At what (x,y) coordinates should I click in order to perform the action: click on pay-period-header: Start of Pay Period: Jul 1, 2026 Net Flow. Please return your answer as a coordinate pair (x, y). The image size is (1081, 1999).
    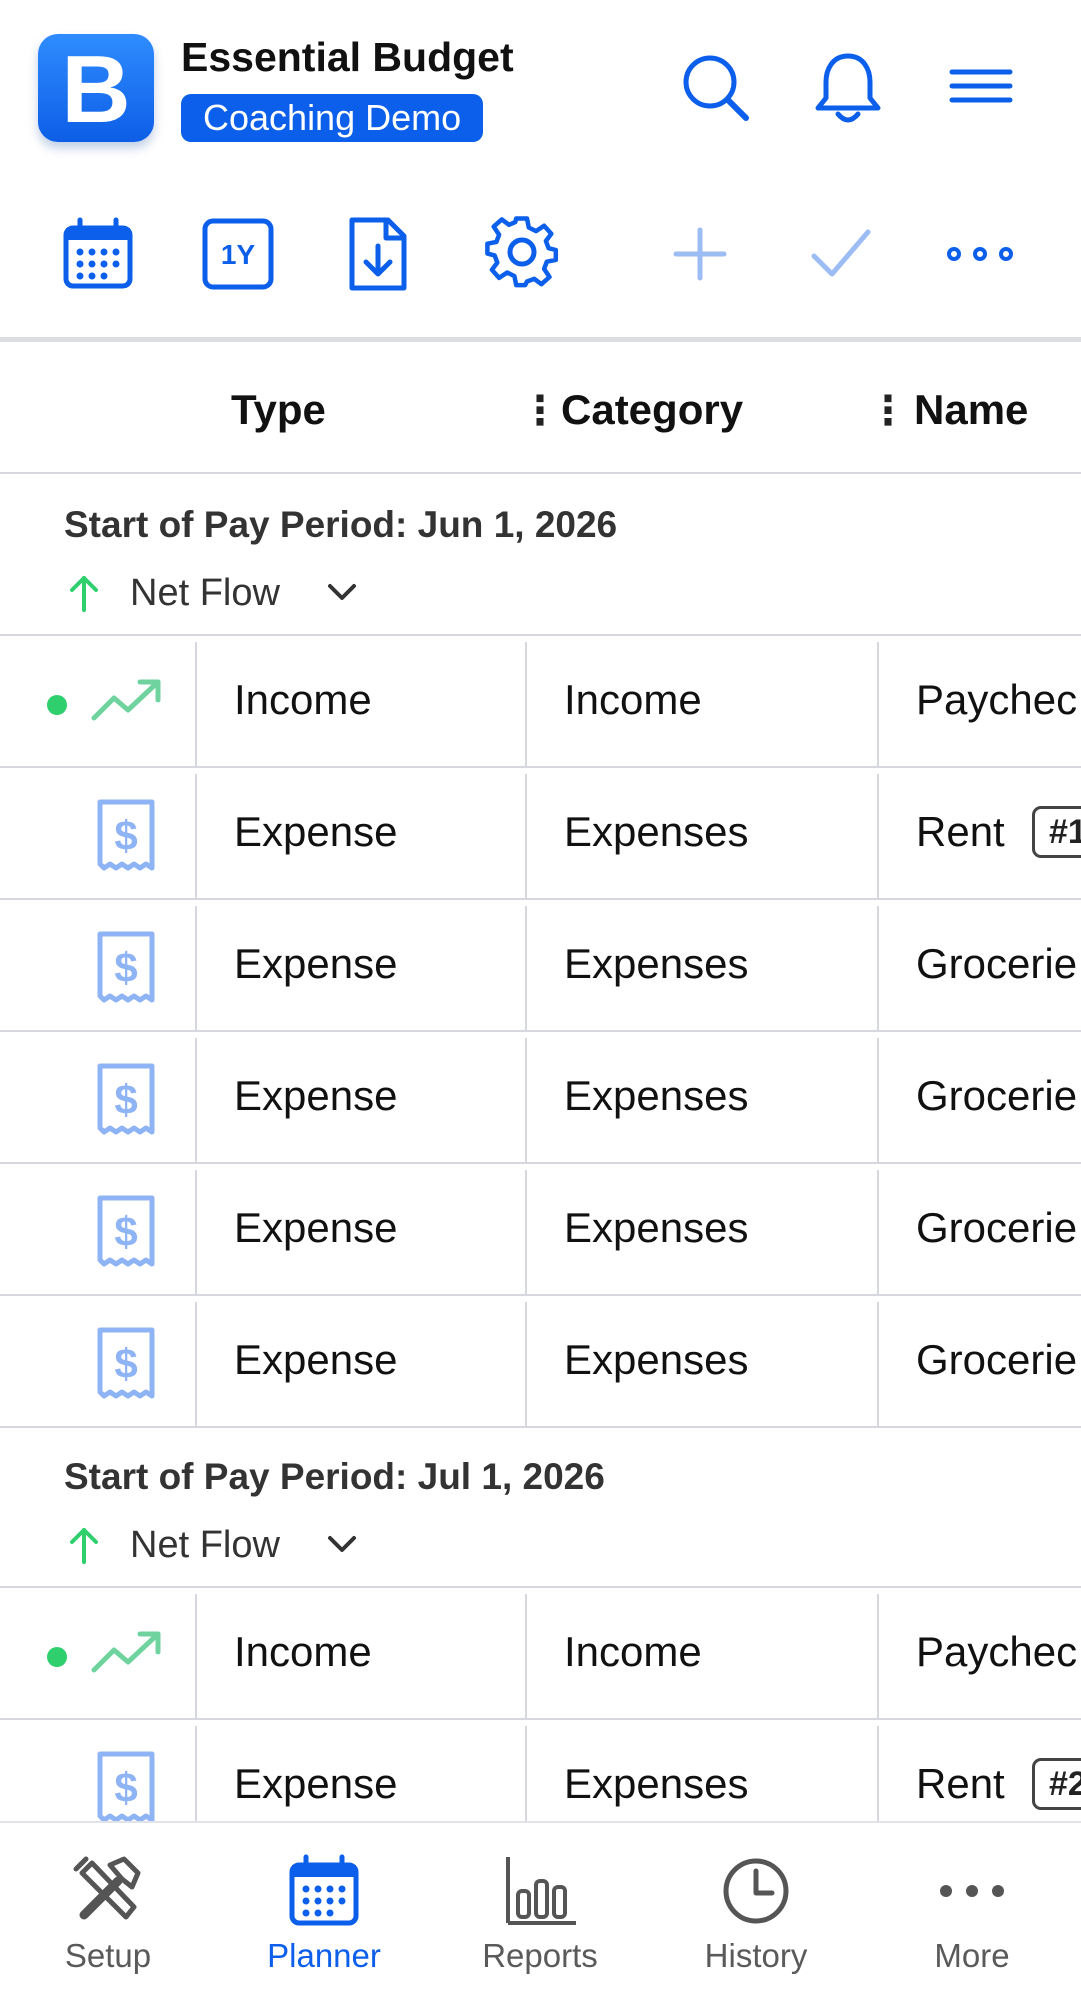
    Looking at the image, I should click on (540, 1508).